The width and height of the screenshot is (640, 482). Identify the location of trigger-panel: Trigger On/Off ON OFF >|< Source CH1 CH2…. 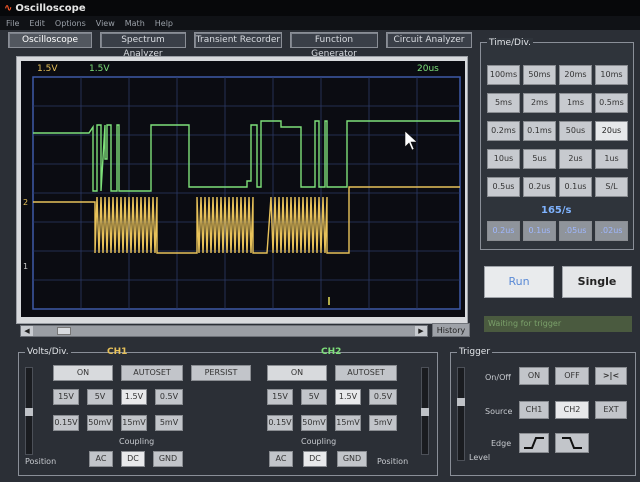
(543, 411).